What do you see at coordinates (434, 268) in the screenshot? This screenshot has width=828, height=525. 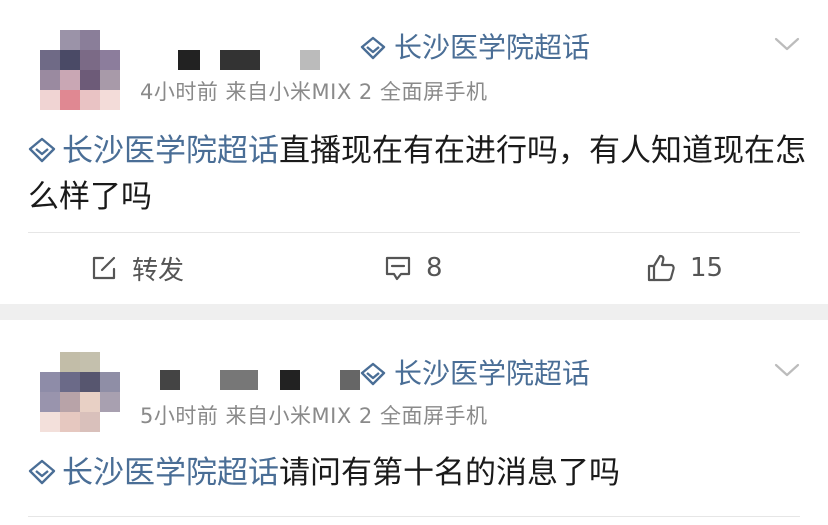 I see `comment-count: 8` at bounding box center [434, 268].